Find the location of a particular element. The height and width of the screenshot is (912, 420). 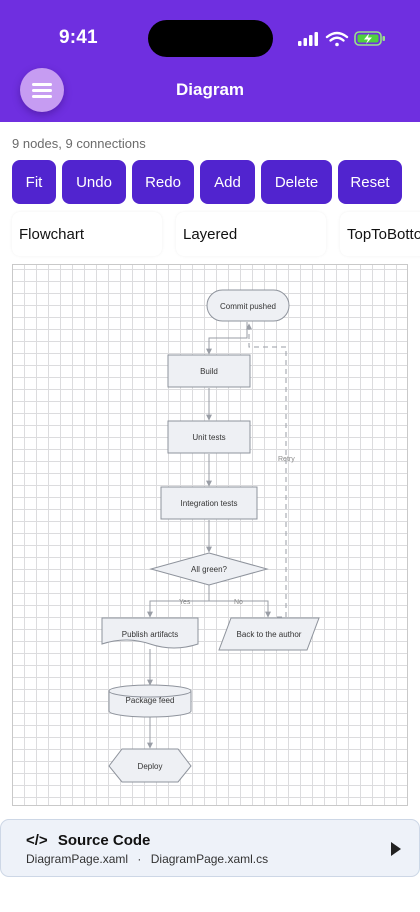

node-label-deploy: Deploy is located at coordinates (150, 766).